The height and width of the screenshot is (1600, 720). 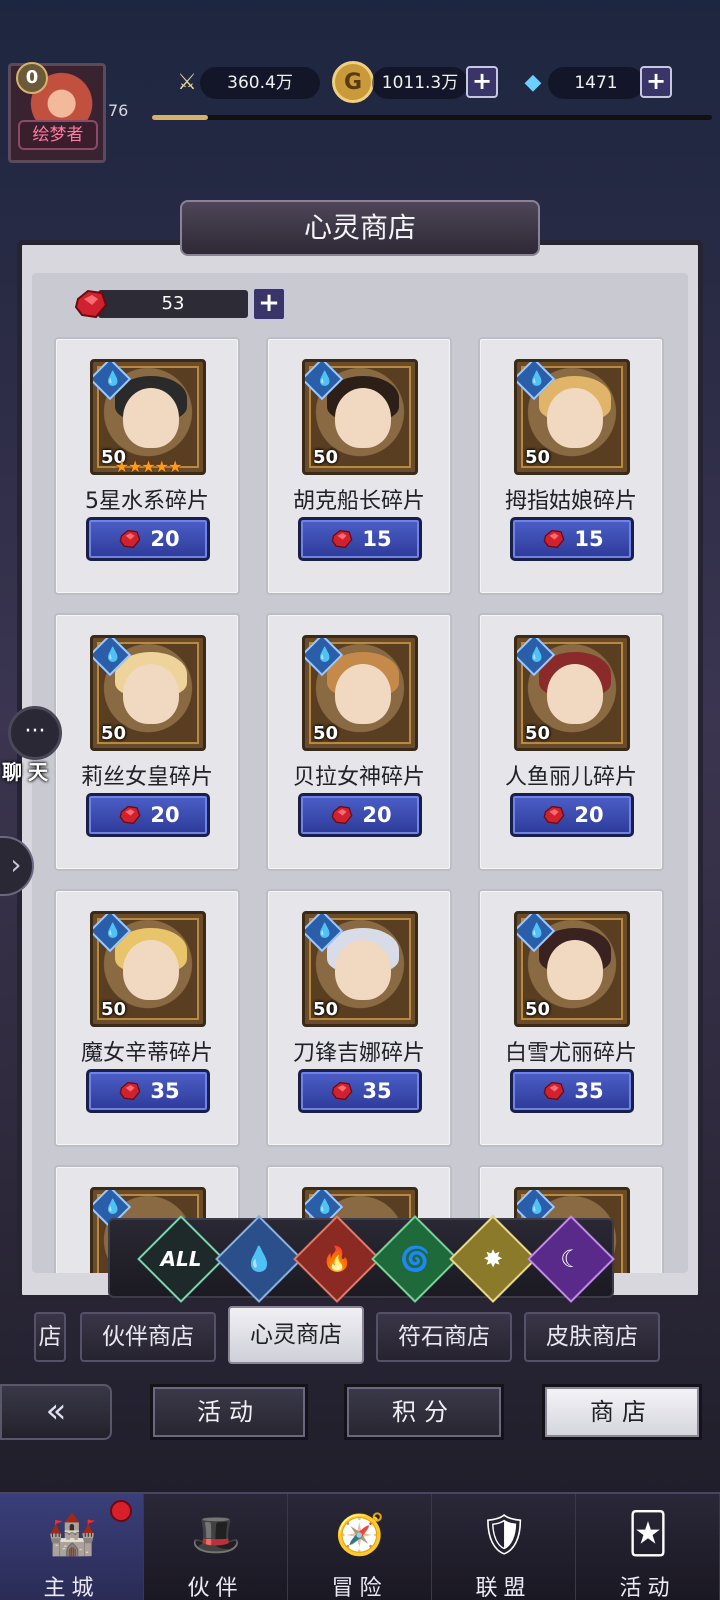 I want to click on filter-all-button: ALL, so click(x=181, y=1259).